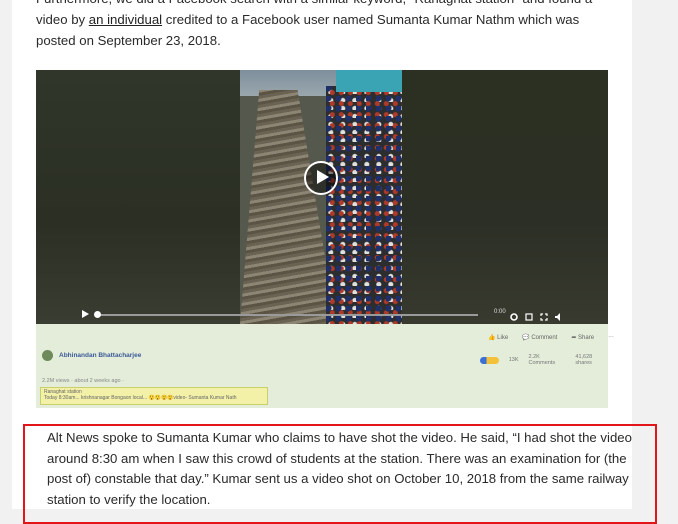 The image size is (678, 524). I want to click on video-frame, so click(321, 197).